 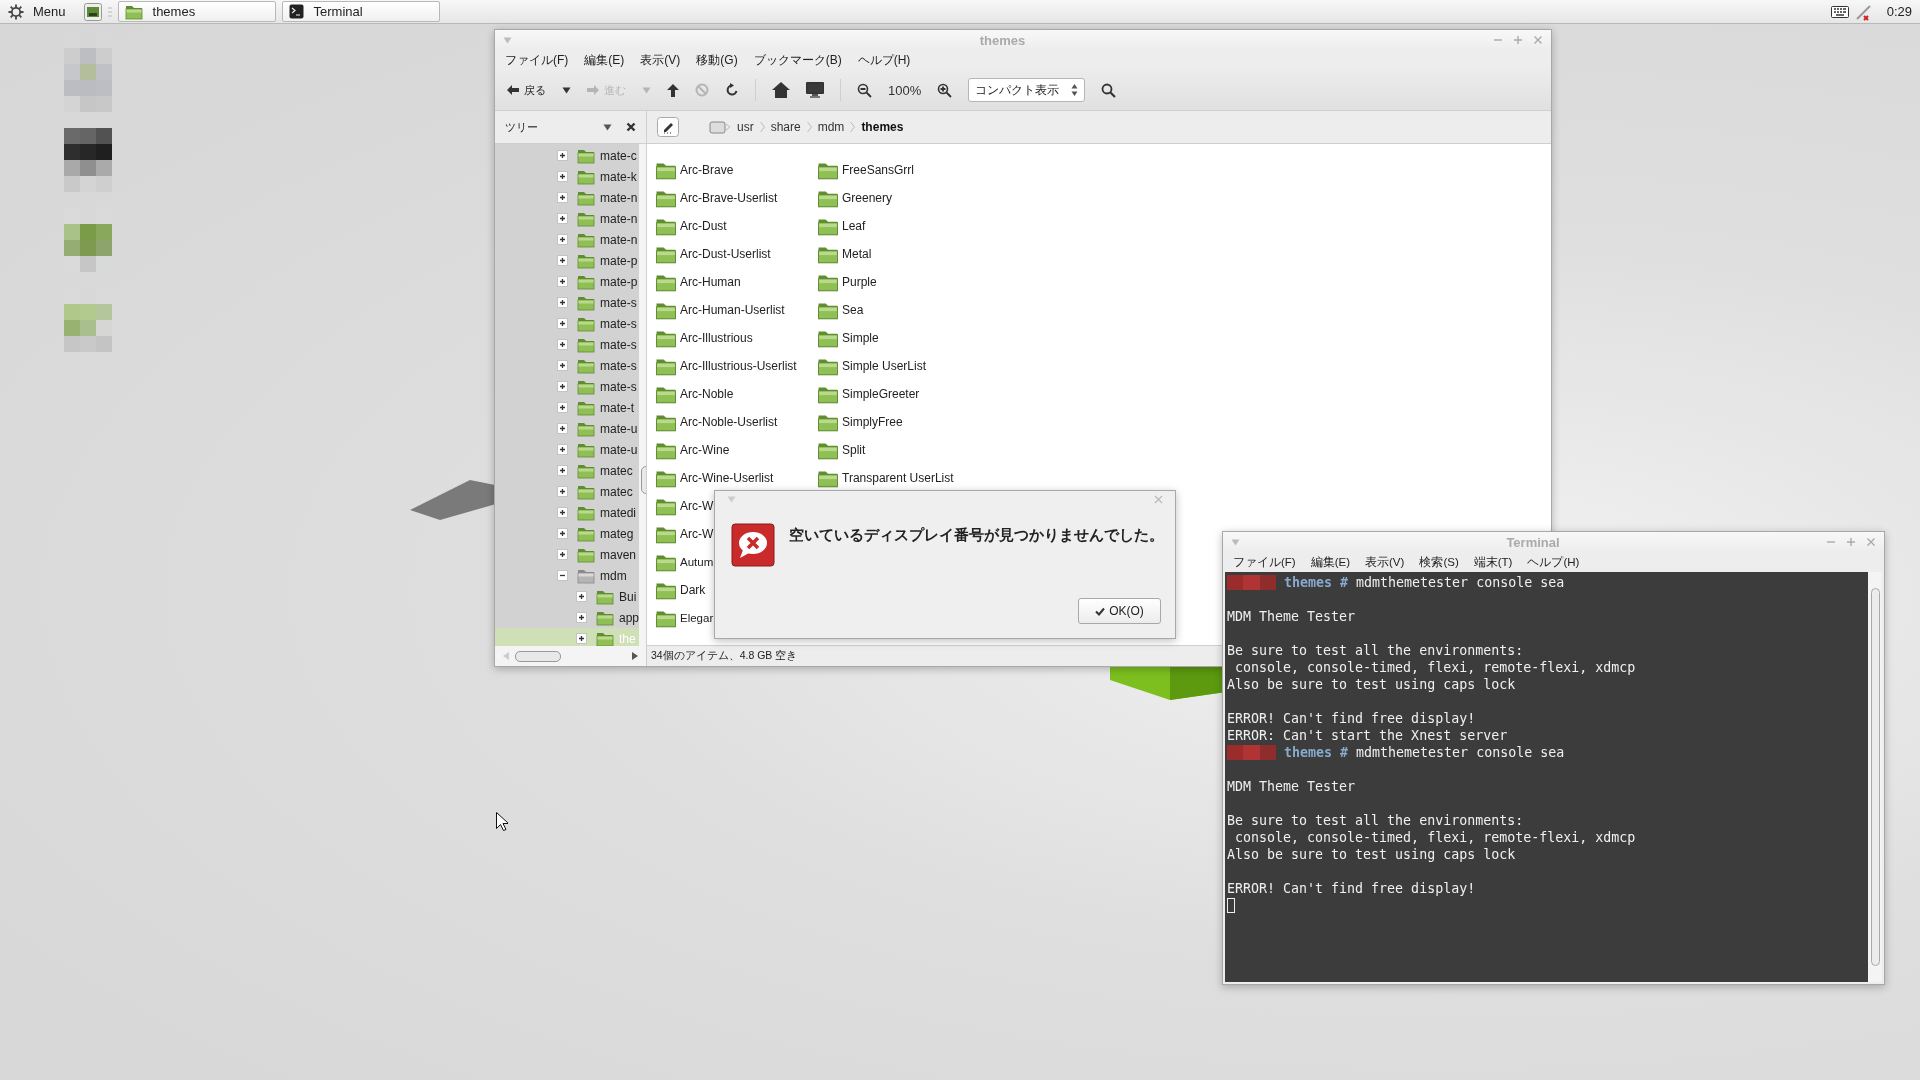 What do you see at coordinates (1367, 735) in the screenshot?
I see `output-line: ERROR: Can't start the Xnest server` at bounding box center [1367, 735].